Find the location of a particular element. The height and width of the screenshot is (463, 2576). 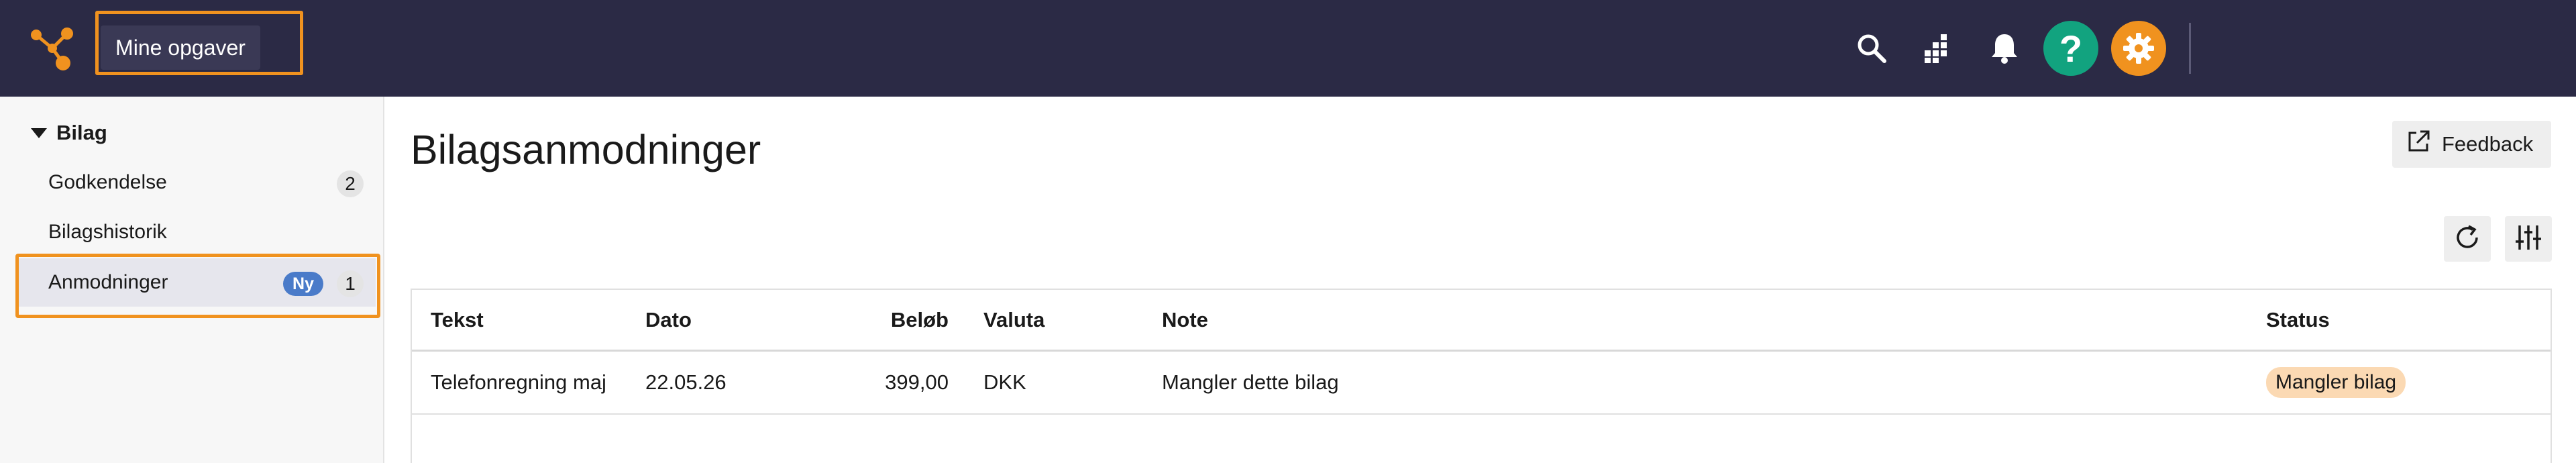

logo-icon is located at coordinates (51, 49).